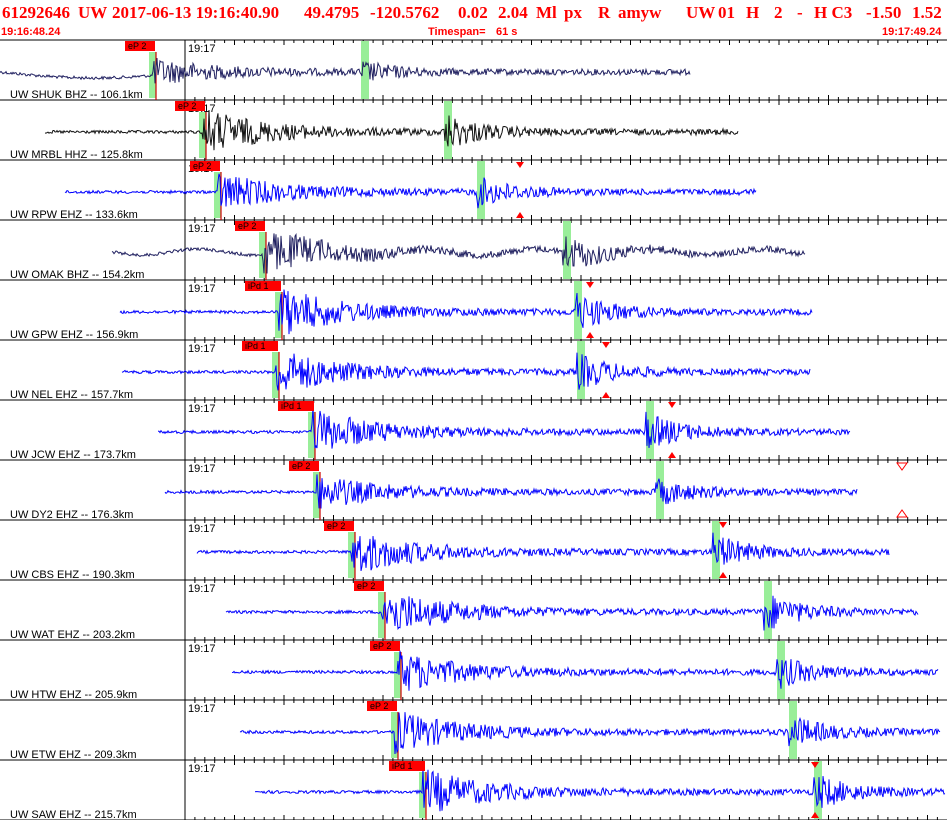  I want to click on p-pick-band, so click(275, 375).